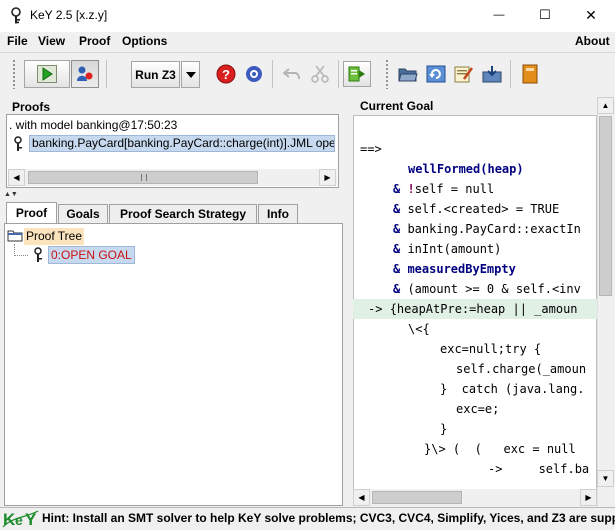 The height and width of the screenshot is (530, 615). I want to click on goal-predicate: measuredByEmpty, so click(461, 269).